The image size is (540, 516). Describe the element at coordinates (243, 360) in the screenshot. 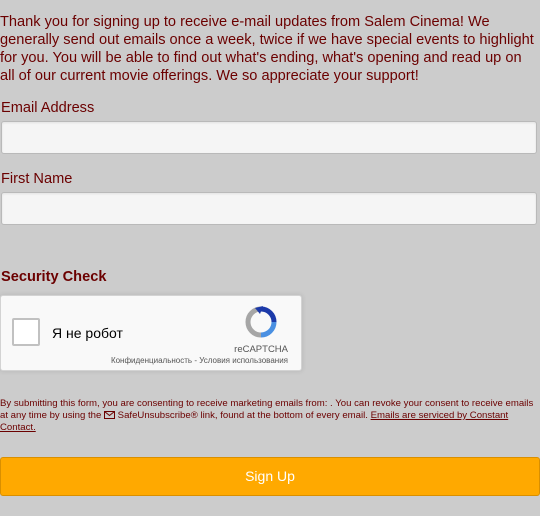

I see `recaptcha-terms-link: Условия использования` at that location.